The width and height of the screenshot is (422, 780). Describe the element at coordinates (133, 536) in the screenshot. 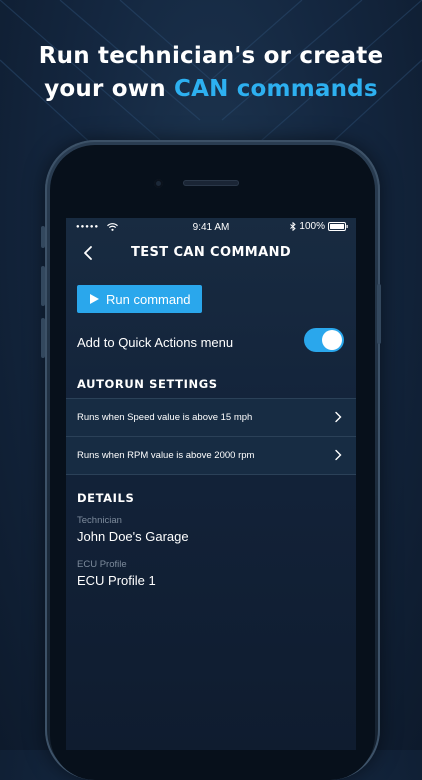

I see `technician-value: John Doe's Garage` at that location.